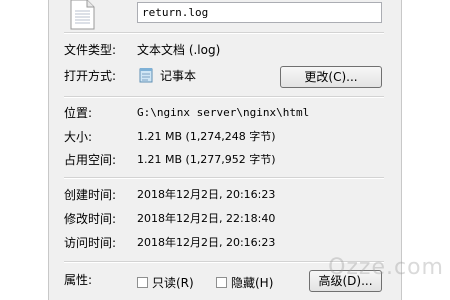  I want to click on size-on-disk-label: 占用空间:, so click(90, 160).